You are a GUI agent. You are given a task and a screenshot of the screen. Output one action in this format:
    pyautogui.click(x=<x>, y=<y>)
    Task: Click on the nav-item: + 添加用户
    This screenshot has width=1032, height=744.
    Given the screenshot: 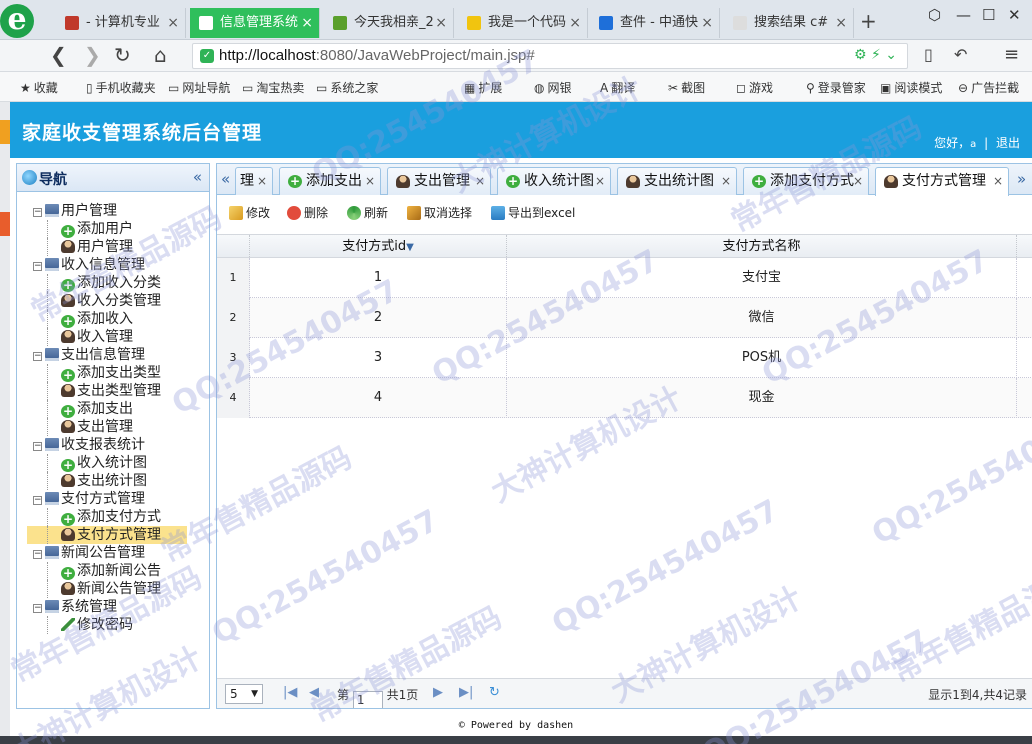 What is the action you would take?
    pyautogui.click(x=107, y=229)
    